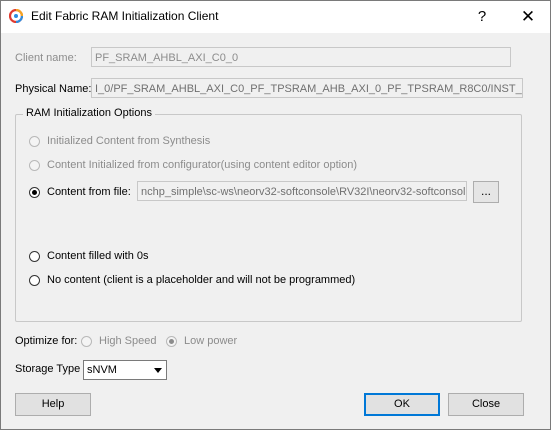 This screenshot has height=430, width=551. What do you see at coordinates (128, 341) in the screenshot?
I see `radio-label: High Speed` at bounding box center [128, 341].